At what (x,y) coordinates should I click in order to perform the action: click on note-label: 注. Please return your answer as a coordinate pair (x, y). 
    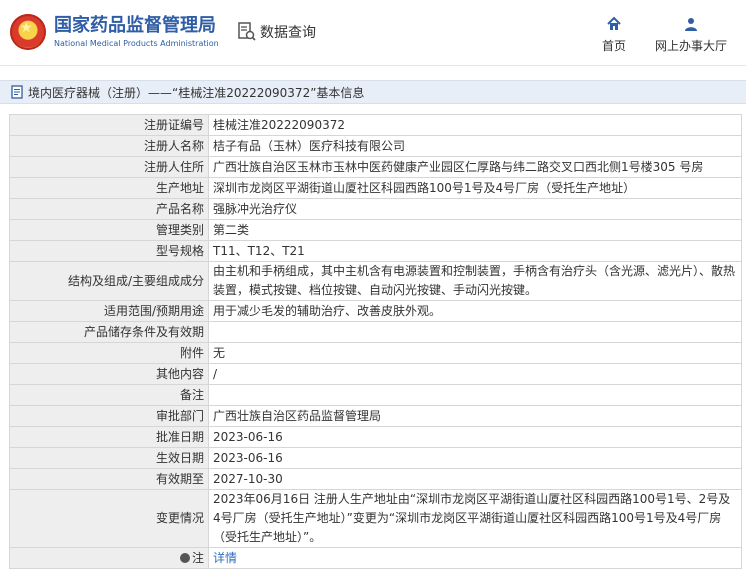
    Looking at the image, I should click on (197, 557).